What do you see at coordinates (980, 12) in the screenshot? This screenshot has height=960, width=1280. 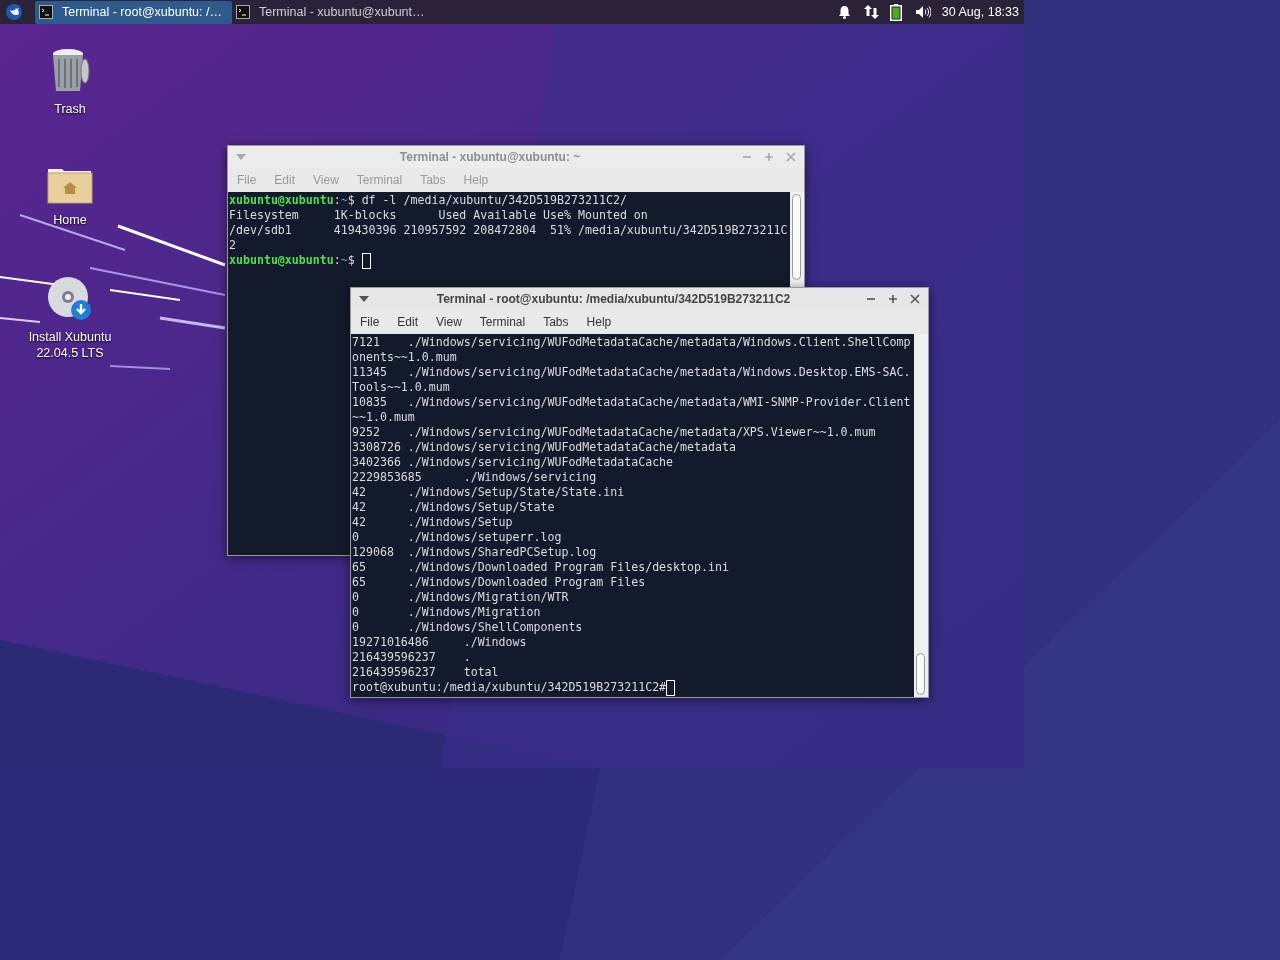 I see `clock: 30 Aug, 18:33` at bounding box center [980, 12].